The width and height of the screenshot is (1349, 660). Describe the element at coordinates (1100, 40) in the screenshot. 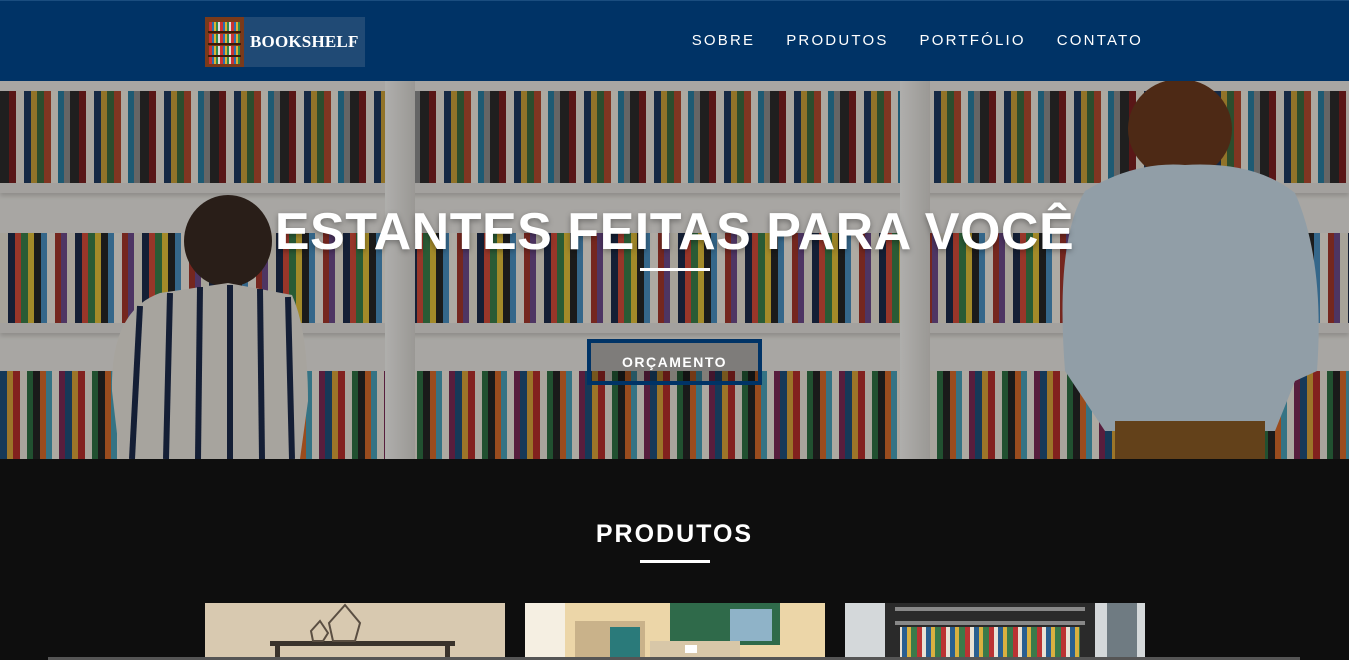

I see `nav-item-contato: CONTATO` at that location.